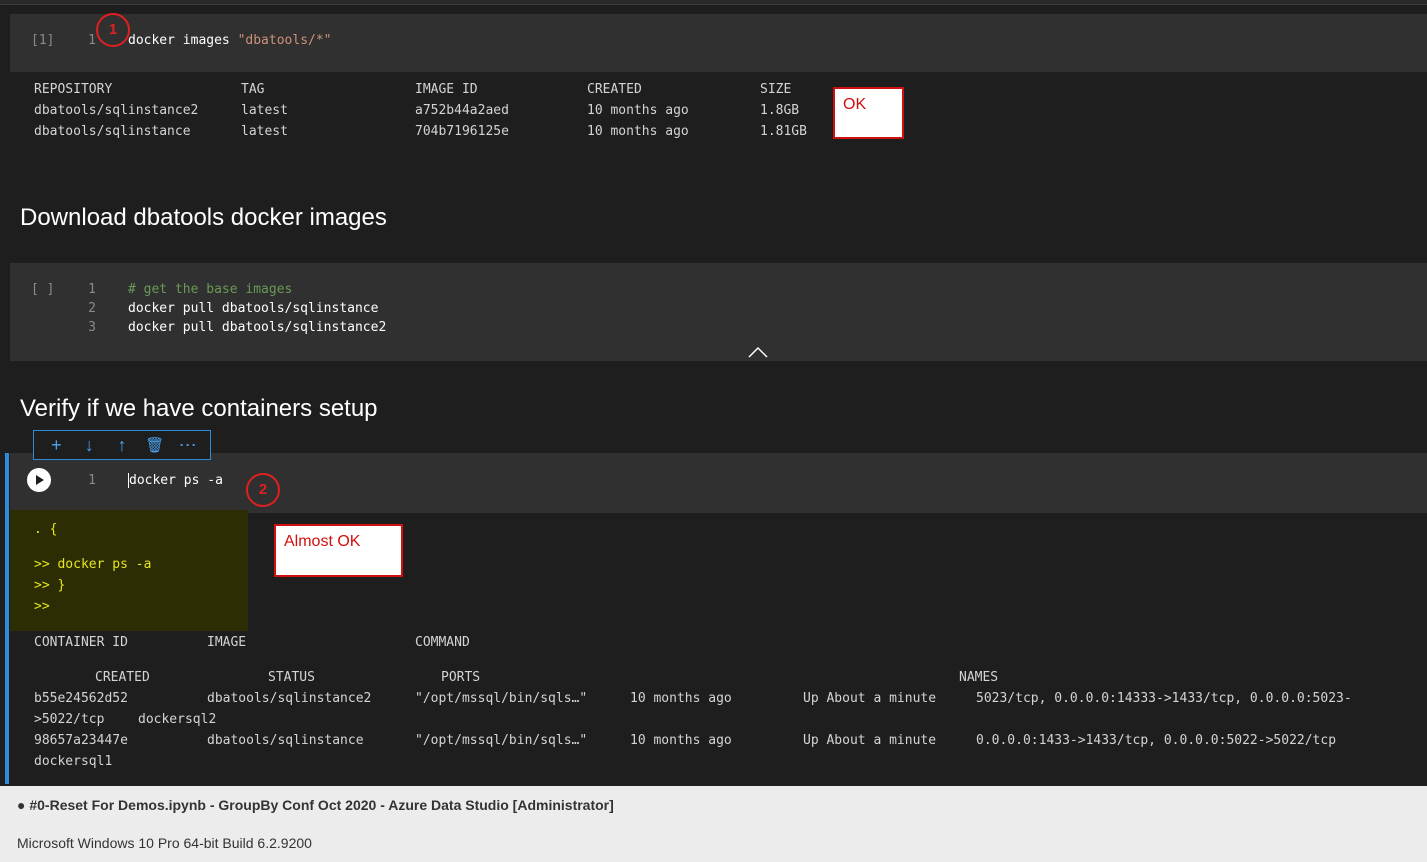 This screenshot has height=862, width=1427. Describe the element at coordinates (285, 740) in the screenshot. I see `container-image: dbatools/sqlinstance` at that location.